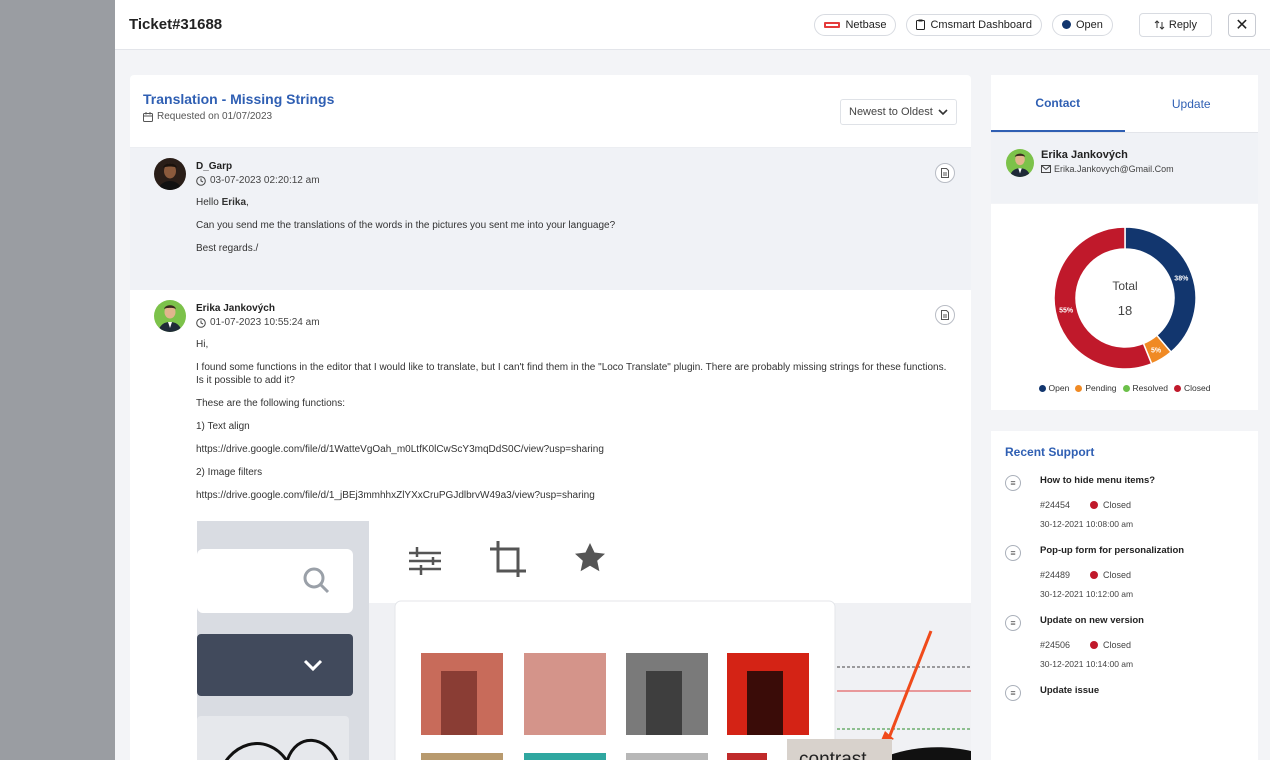 The height and width of the screenshot is (760, 1270). What do you see at coordinates (1087, 594) in the screenshot?
I see `recent-item-date: 30-12-2021 10:12:00 am` at bounding box center [1087, 594].